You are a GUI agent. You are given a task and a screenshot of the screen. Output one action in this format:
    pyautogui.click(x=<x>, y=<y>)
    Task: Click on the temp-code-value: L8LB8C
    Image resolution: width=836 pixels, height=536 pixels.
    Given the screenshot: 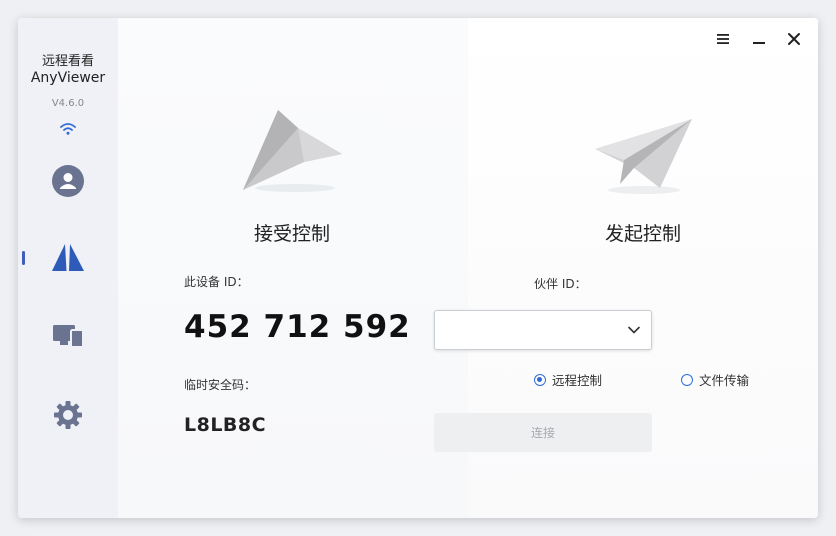 What is the action you would take?
    pyautogui.click(x=225, y=425)
    